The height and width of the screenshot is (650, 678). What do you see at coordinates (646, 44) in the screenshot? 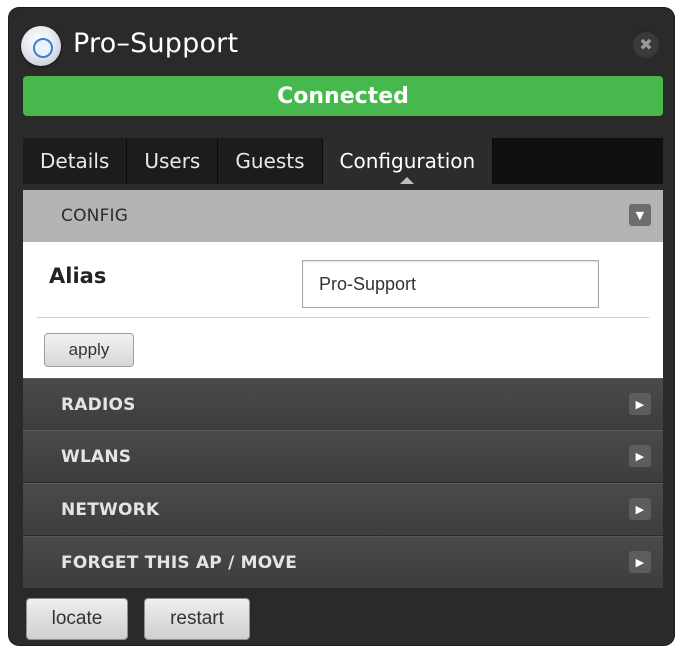
I see `close-icon: ✖` at bounding box center [646, 44].